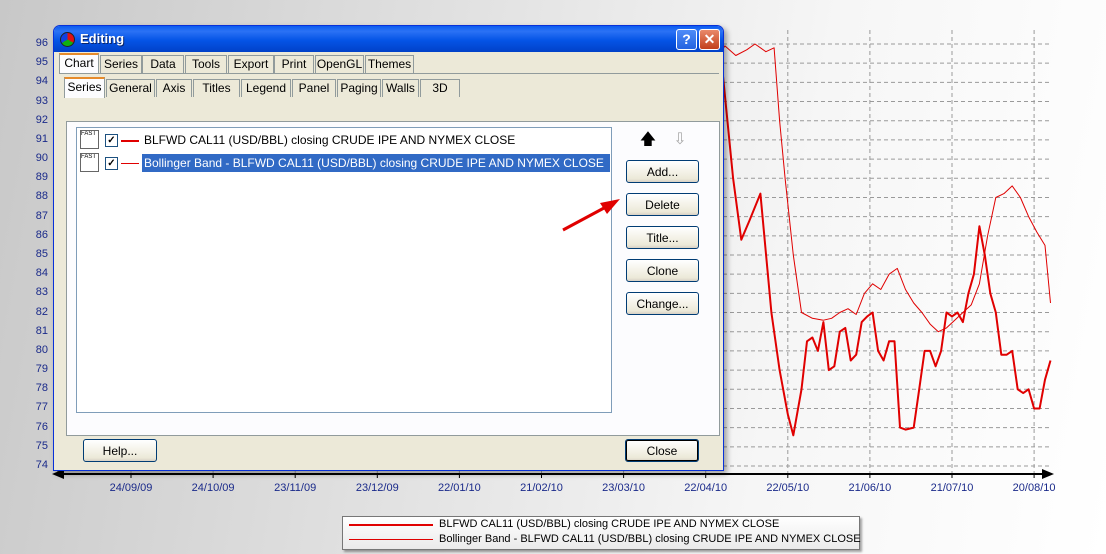 This screenshot has height=554, width=1106. Describe the element at coordinates (41, 445) in the screenshot. I see `y-tick-label: 75` at that location.